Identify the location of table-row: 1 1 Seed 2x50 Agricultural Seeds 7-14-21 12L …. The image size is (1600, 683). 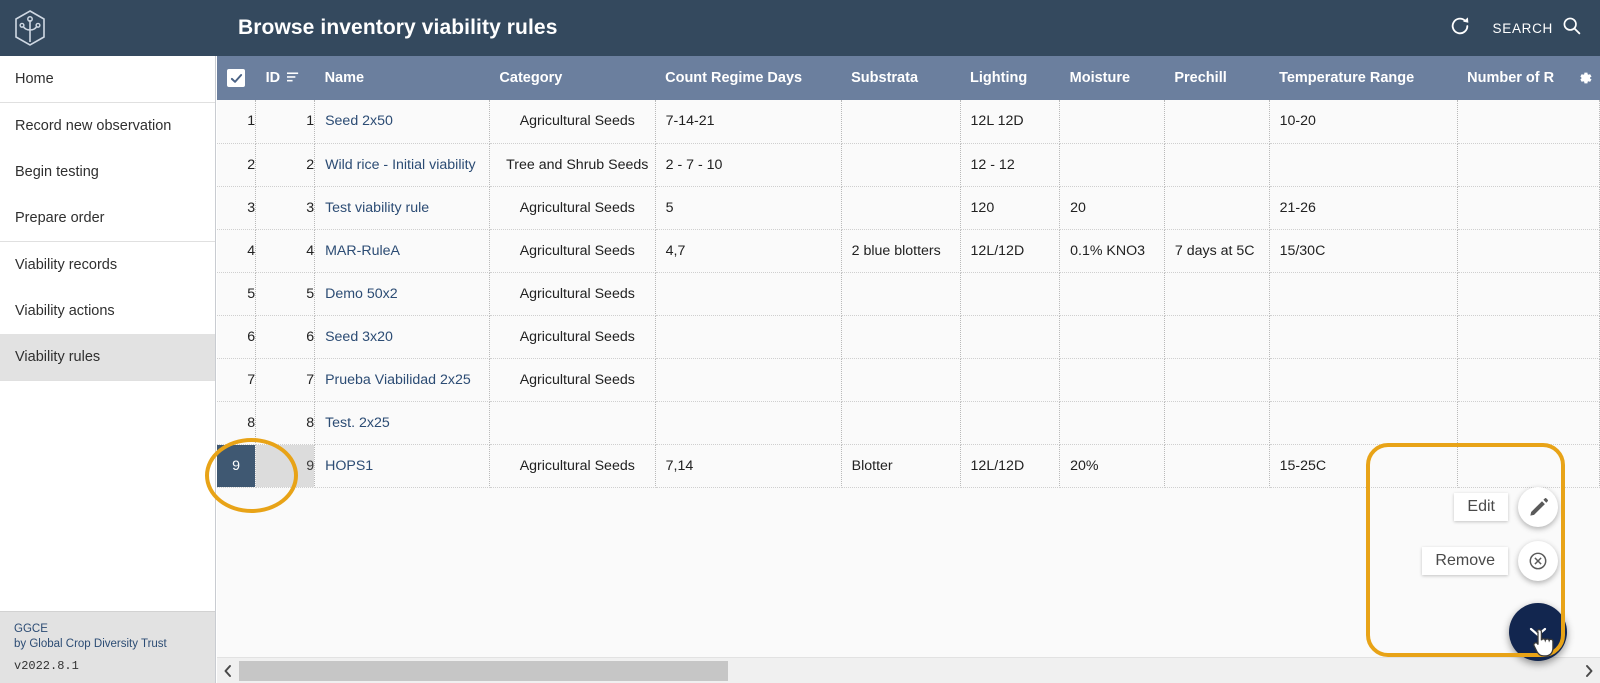
(908, 122).